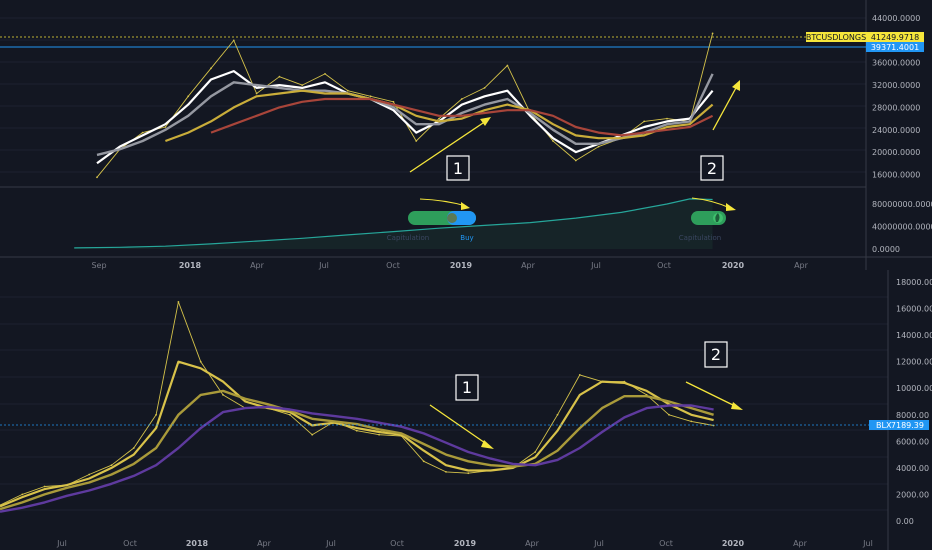 The width and height of the screenshot is (932, 550). What do you see at coordinates (896, 152) in the screenshot?
I see `top-y-tick: 20000.0000` at bounding box center [896, 152].